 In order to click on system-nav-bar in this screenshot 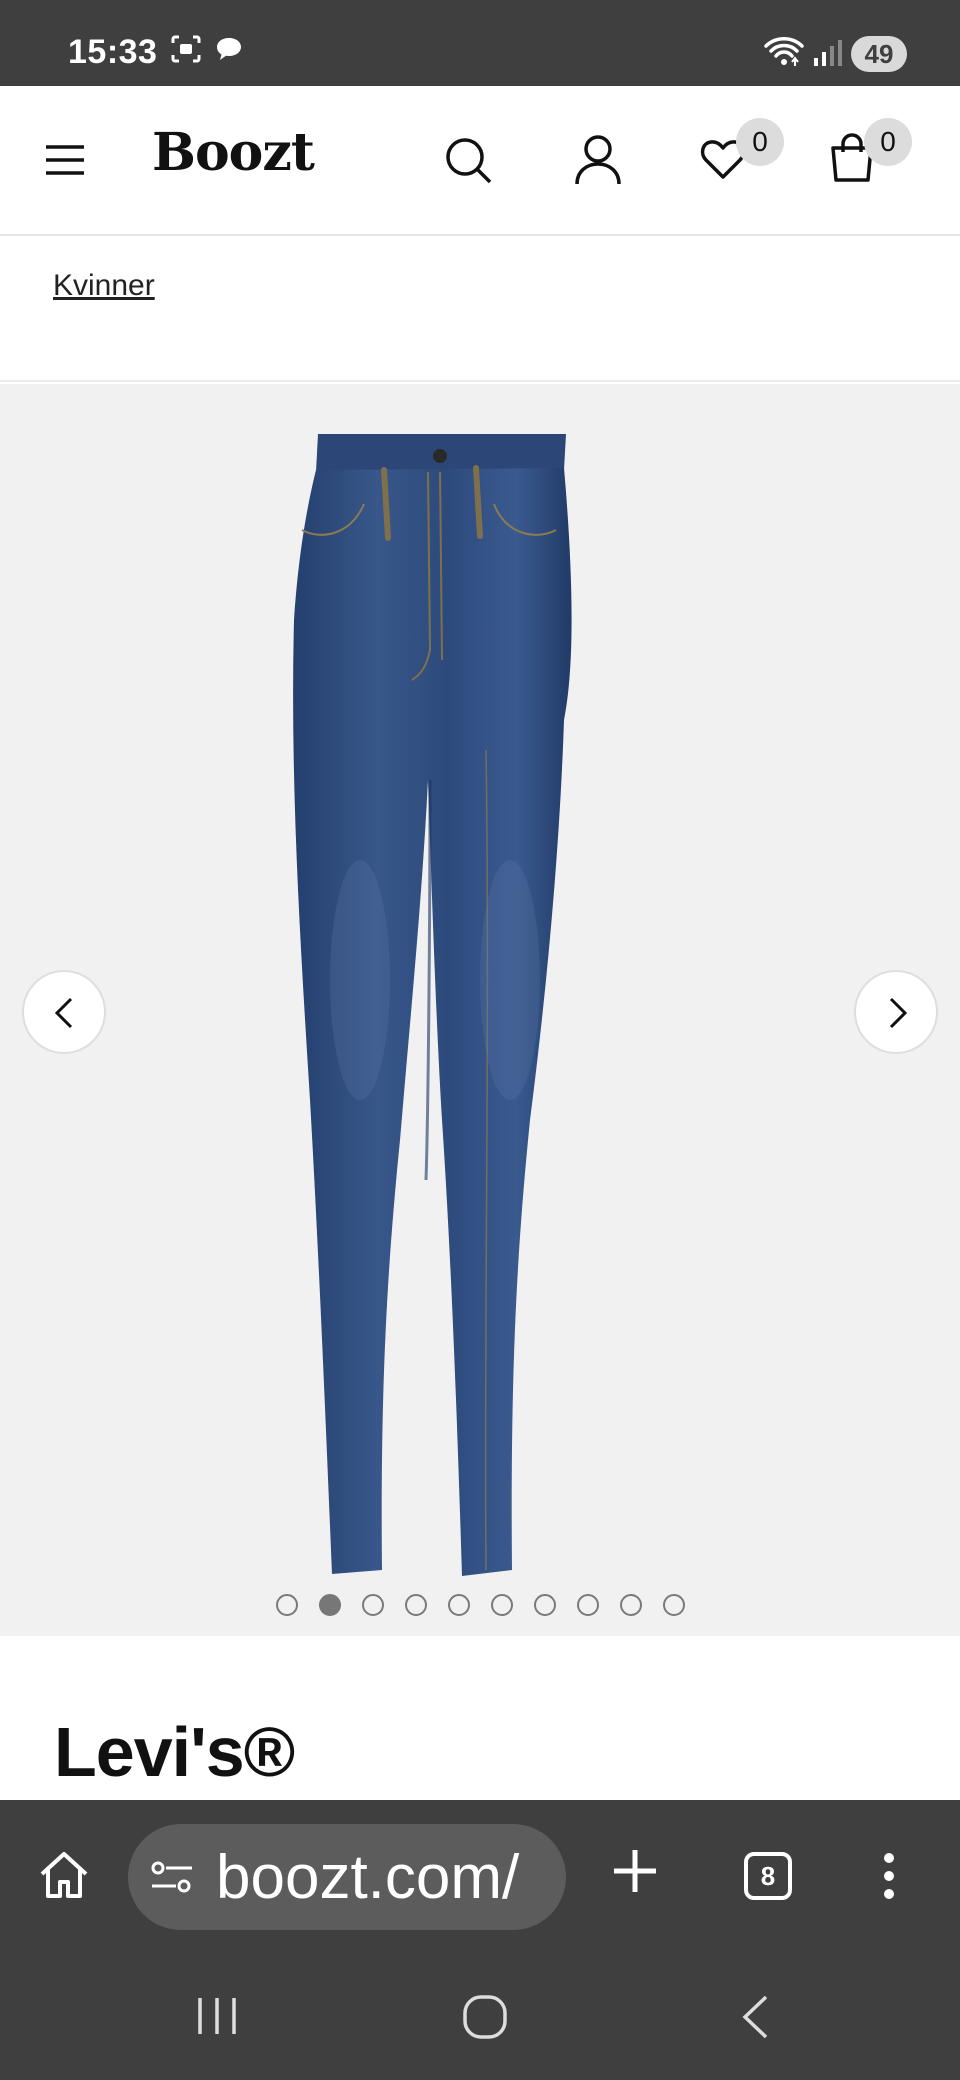, I will do `click(480, 2018)`.